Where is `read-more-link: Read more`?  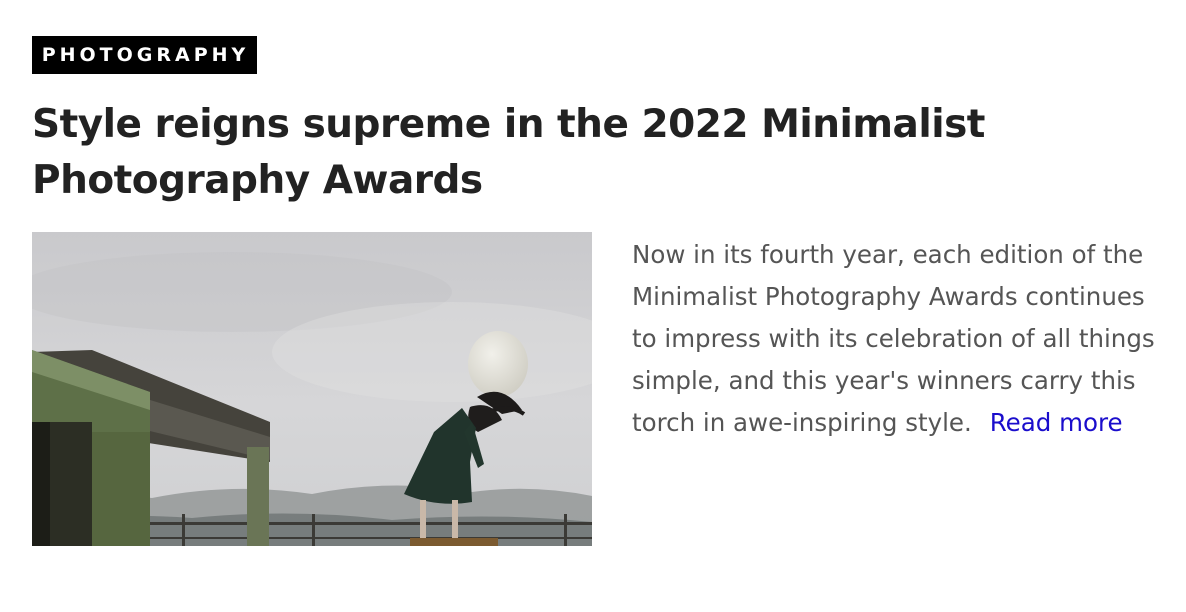
read-more-link: Read more is located at coordinates (1056, 422).